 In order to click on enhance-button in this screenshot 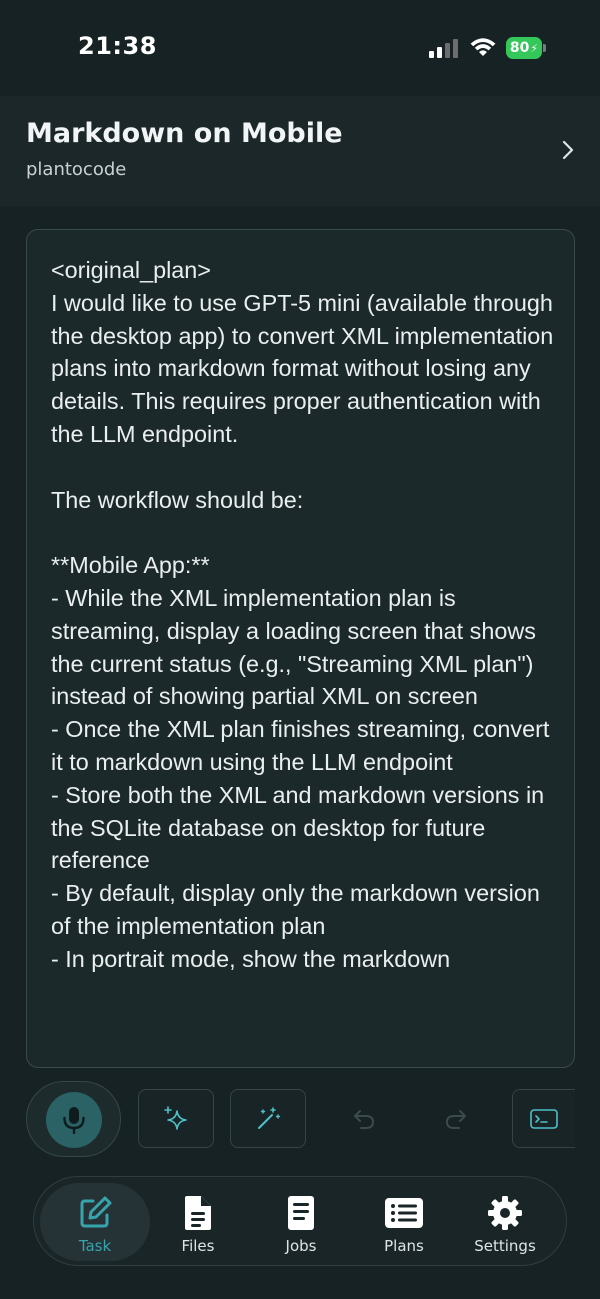, I will do `click(176, 1118)`.